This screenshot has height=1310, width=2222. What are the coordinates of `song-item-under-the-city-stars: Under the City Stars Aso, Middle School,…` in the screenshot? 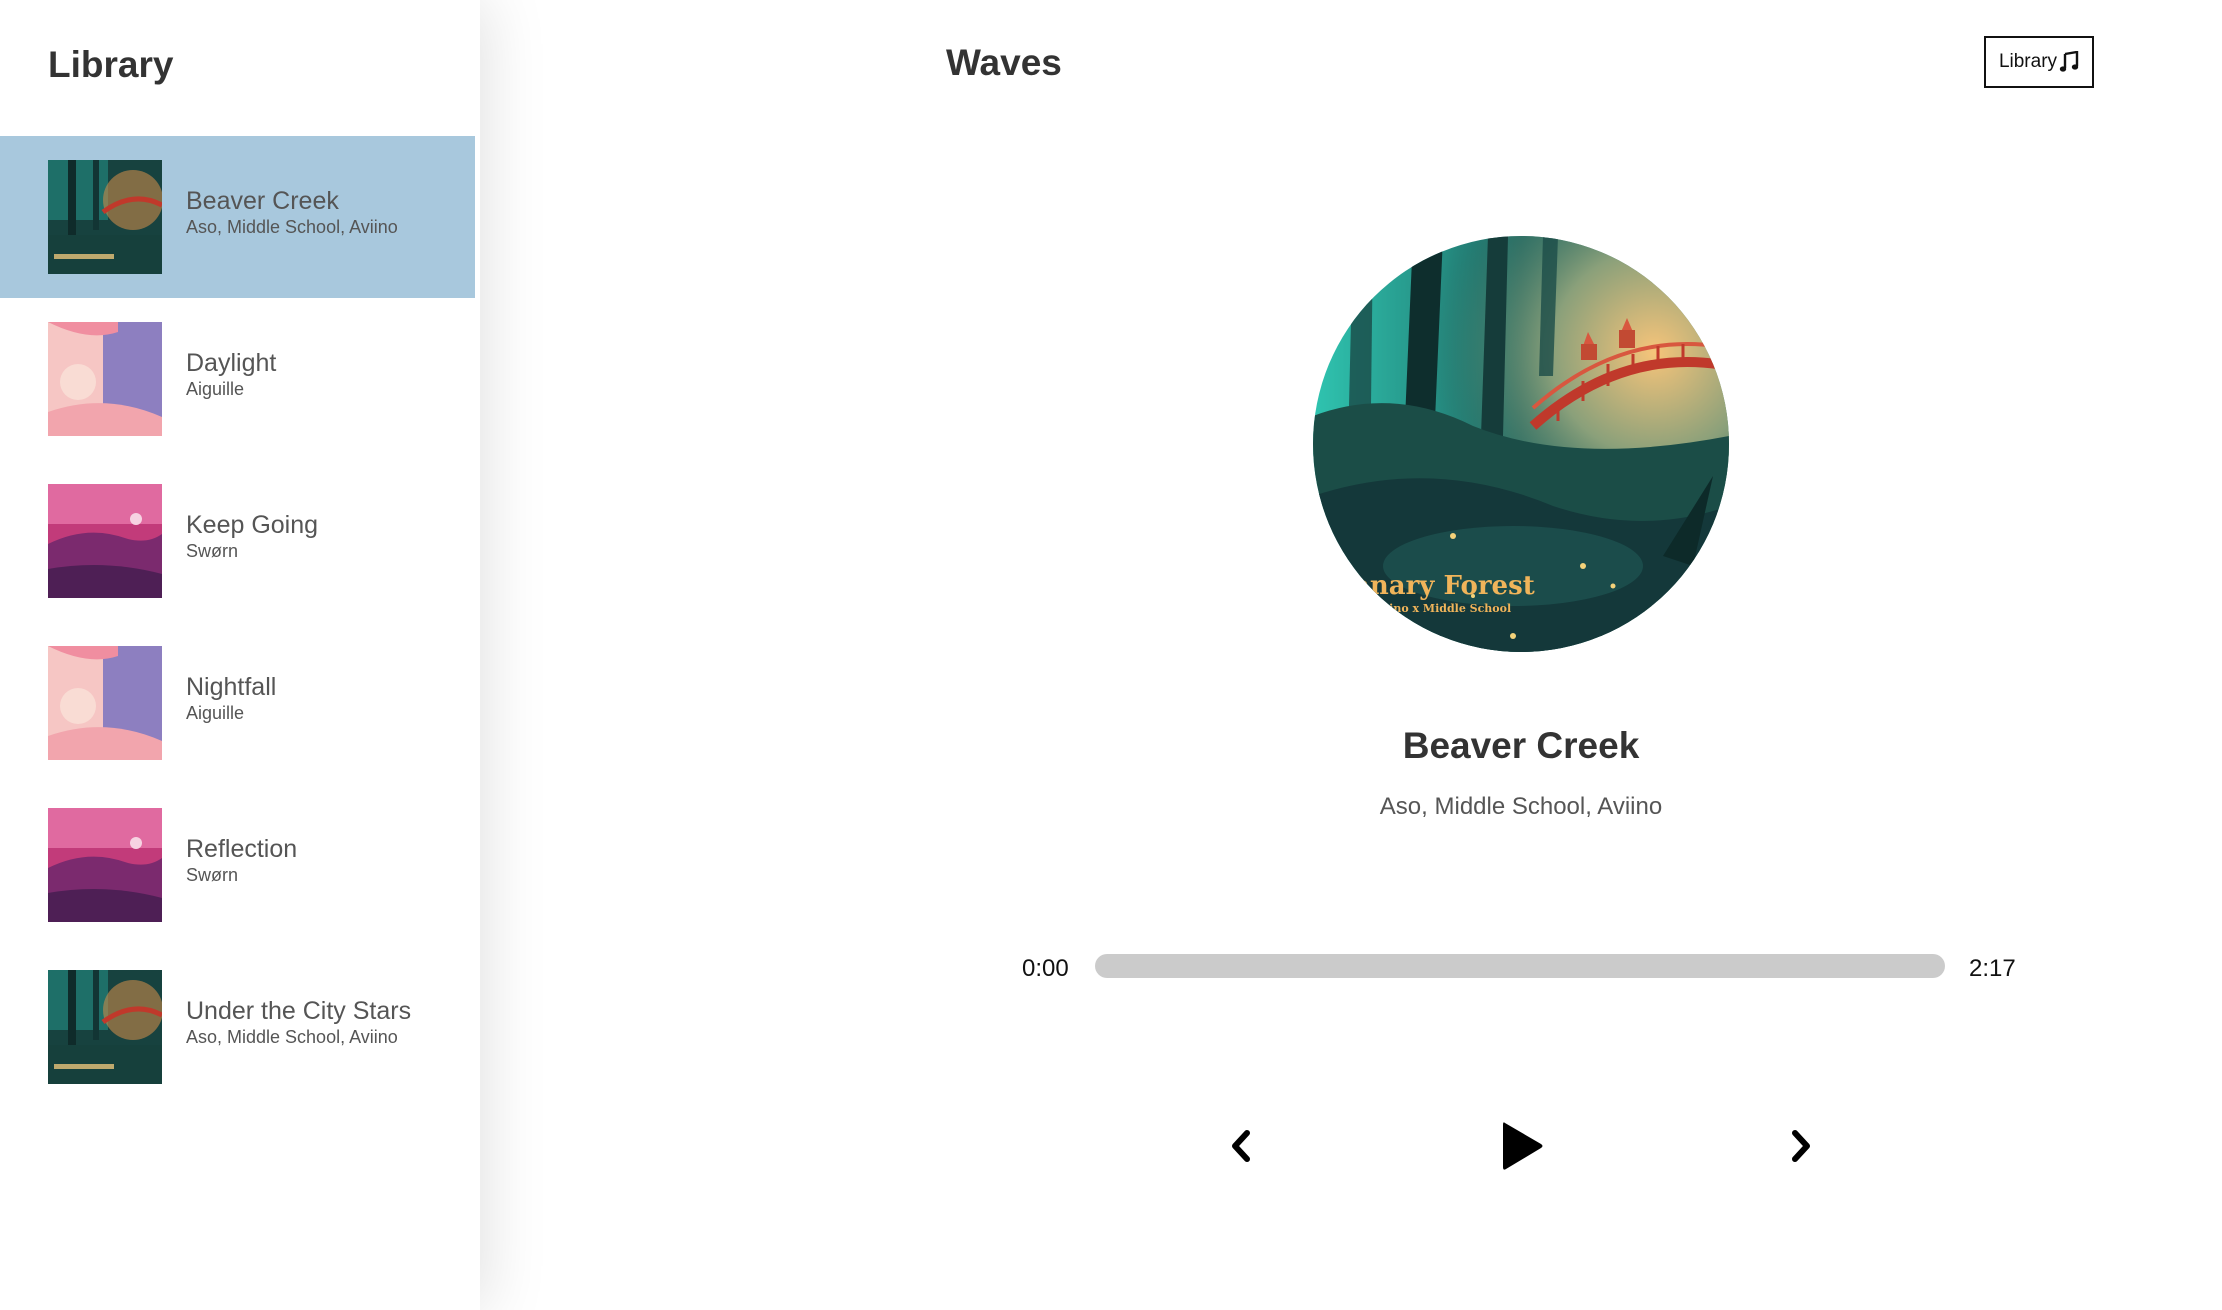 It's located at (237, 1027).